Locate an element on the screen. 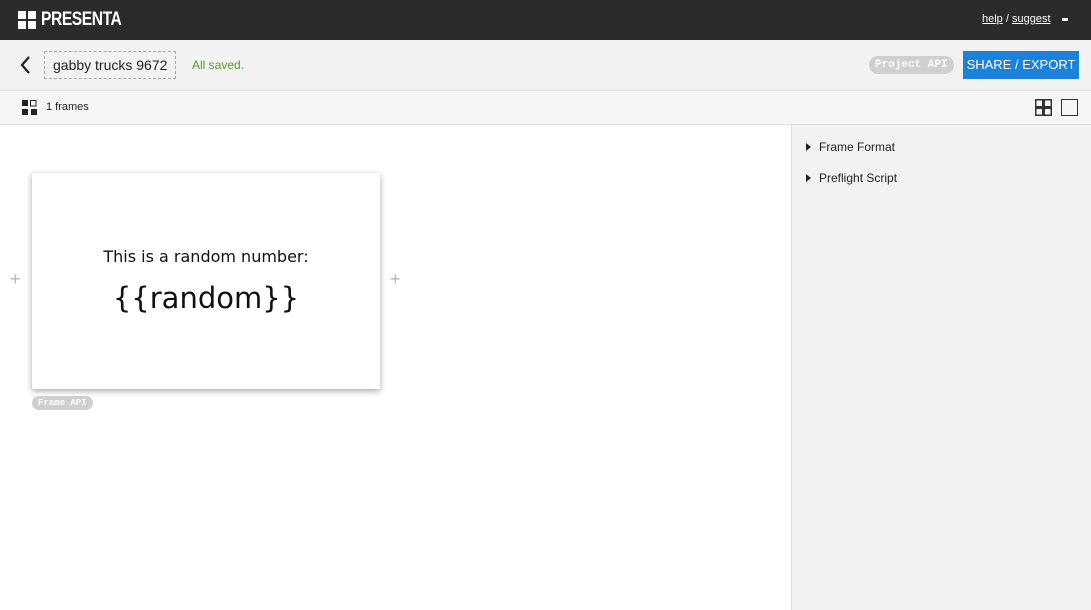 This screenshot has width=1091, height=610. panel-item-preflight-script: Preflight Script is located at coordinates (851, 178).